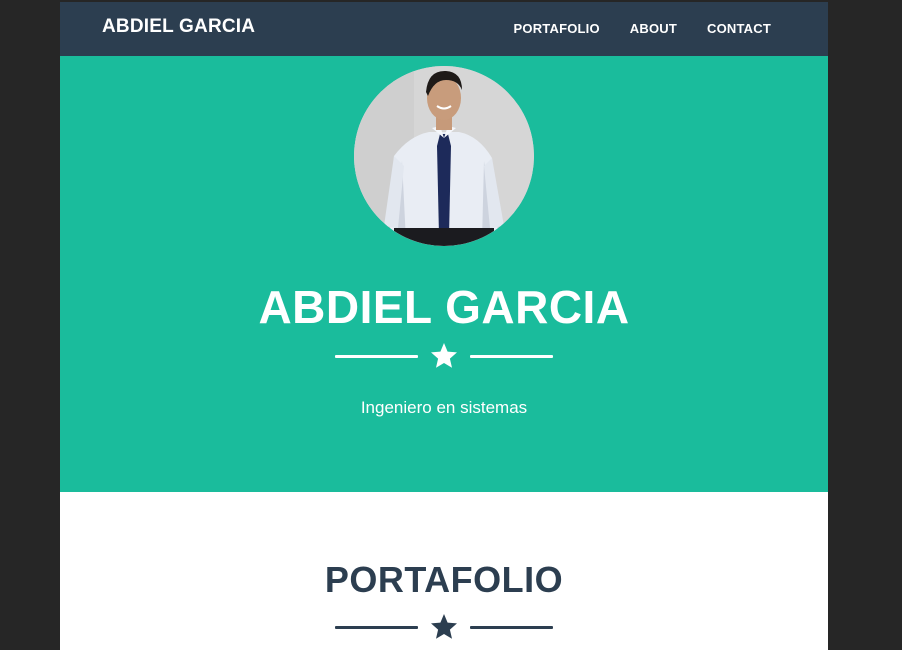 The height and width of the screenshot is (650, 902). I want to click on hero-subtitle: Ingeniero en sistemas, so click(444, 407).